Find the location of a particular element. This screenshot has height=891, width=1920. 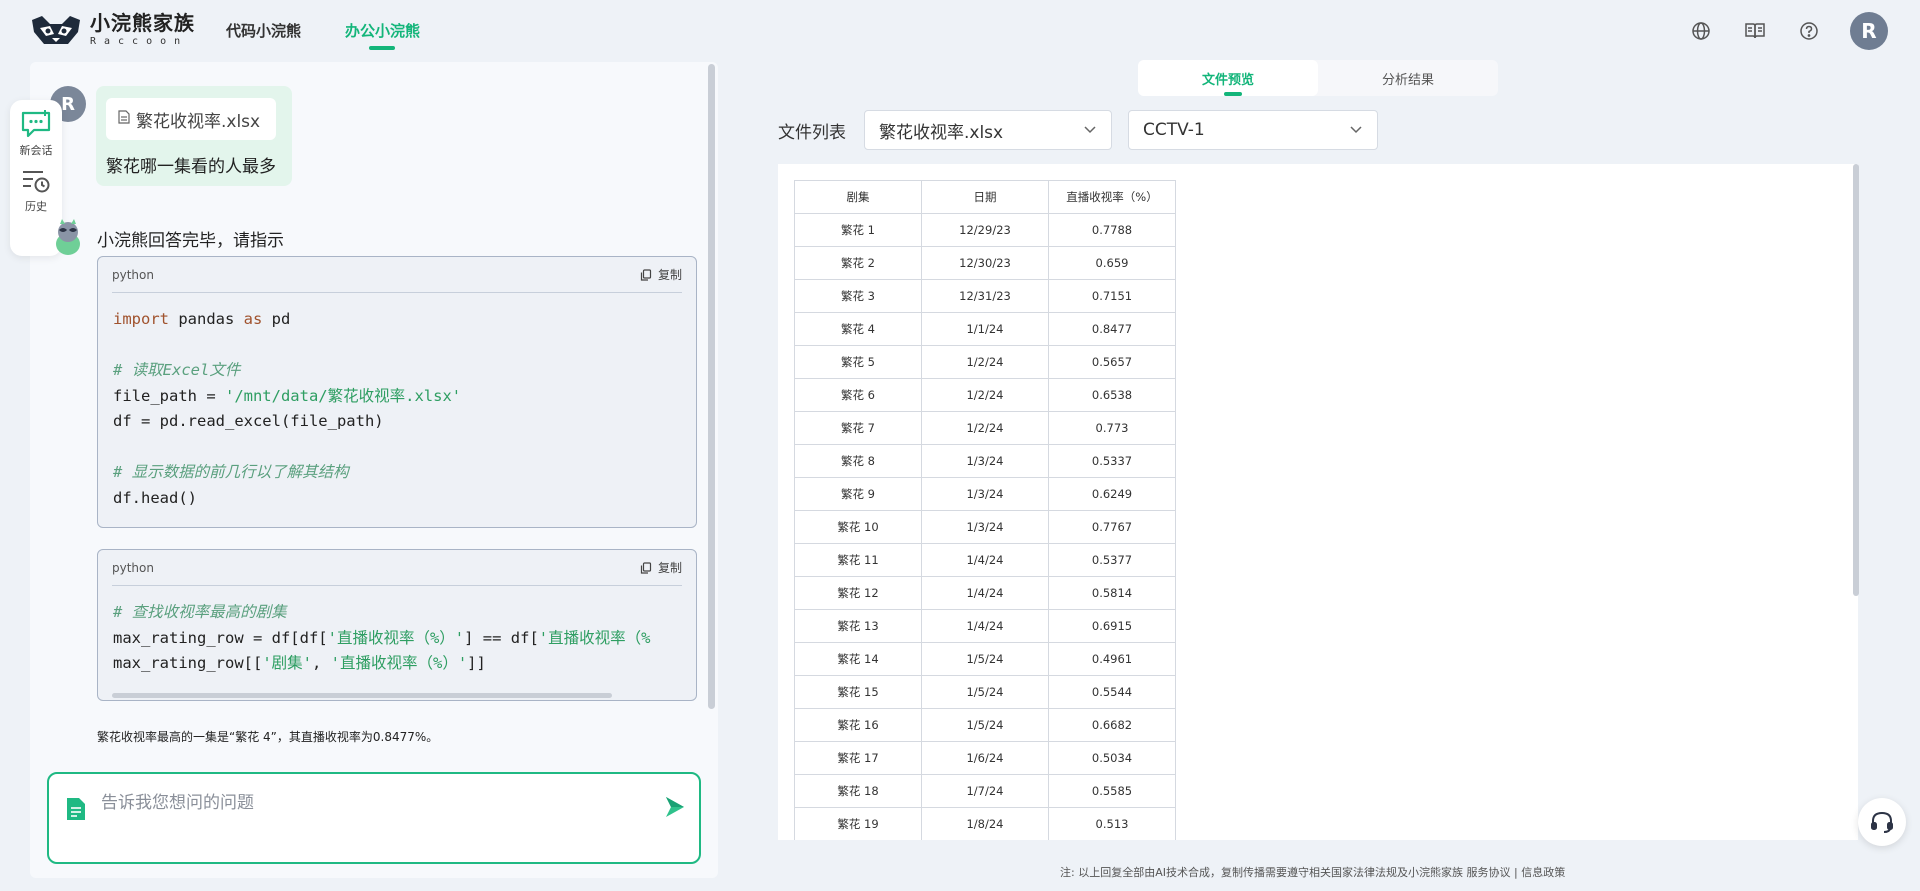

headset-icon is located at coordinates (1882, 822).